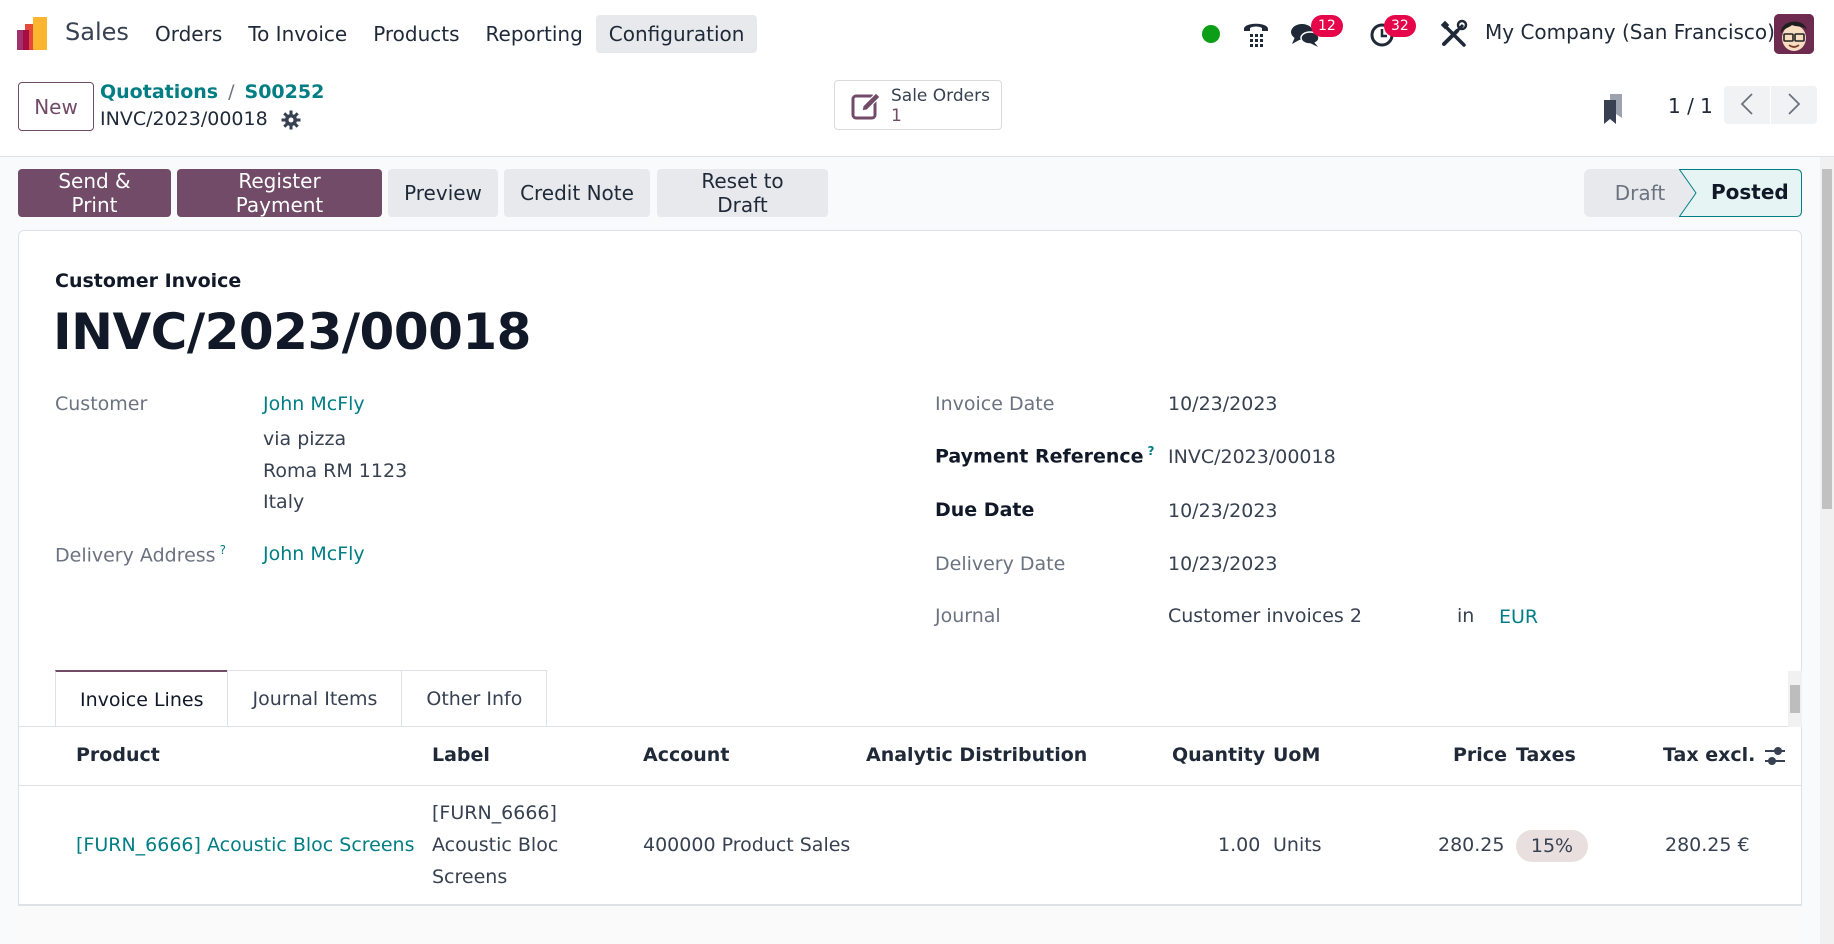 This screenshot has height=944, width=1834. I want to click on send-print-button: Send & Print, so click(94, 193).